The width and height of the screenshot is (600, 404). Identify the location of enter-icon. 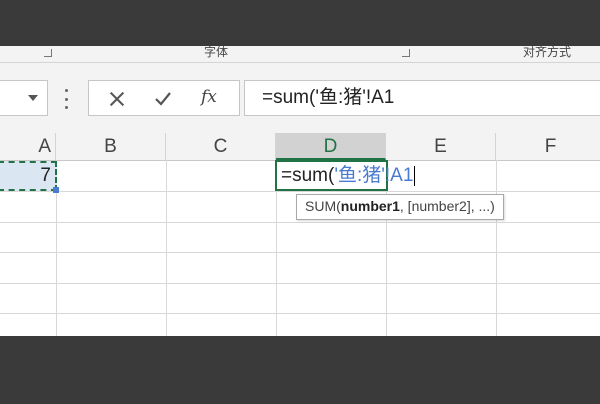
(163, 99).